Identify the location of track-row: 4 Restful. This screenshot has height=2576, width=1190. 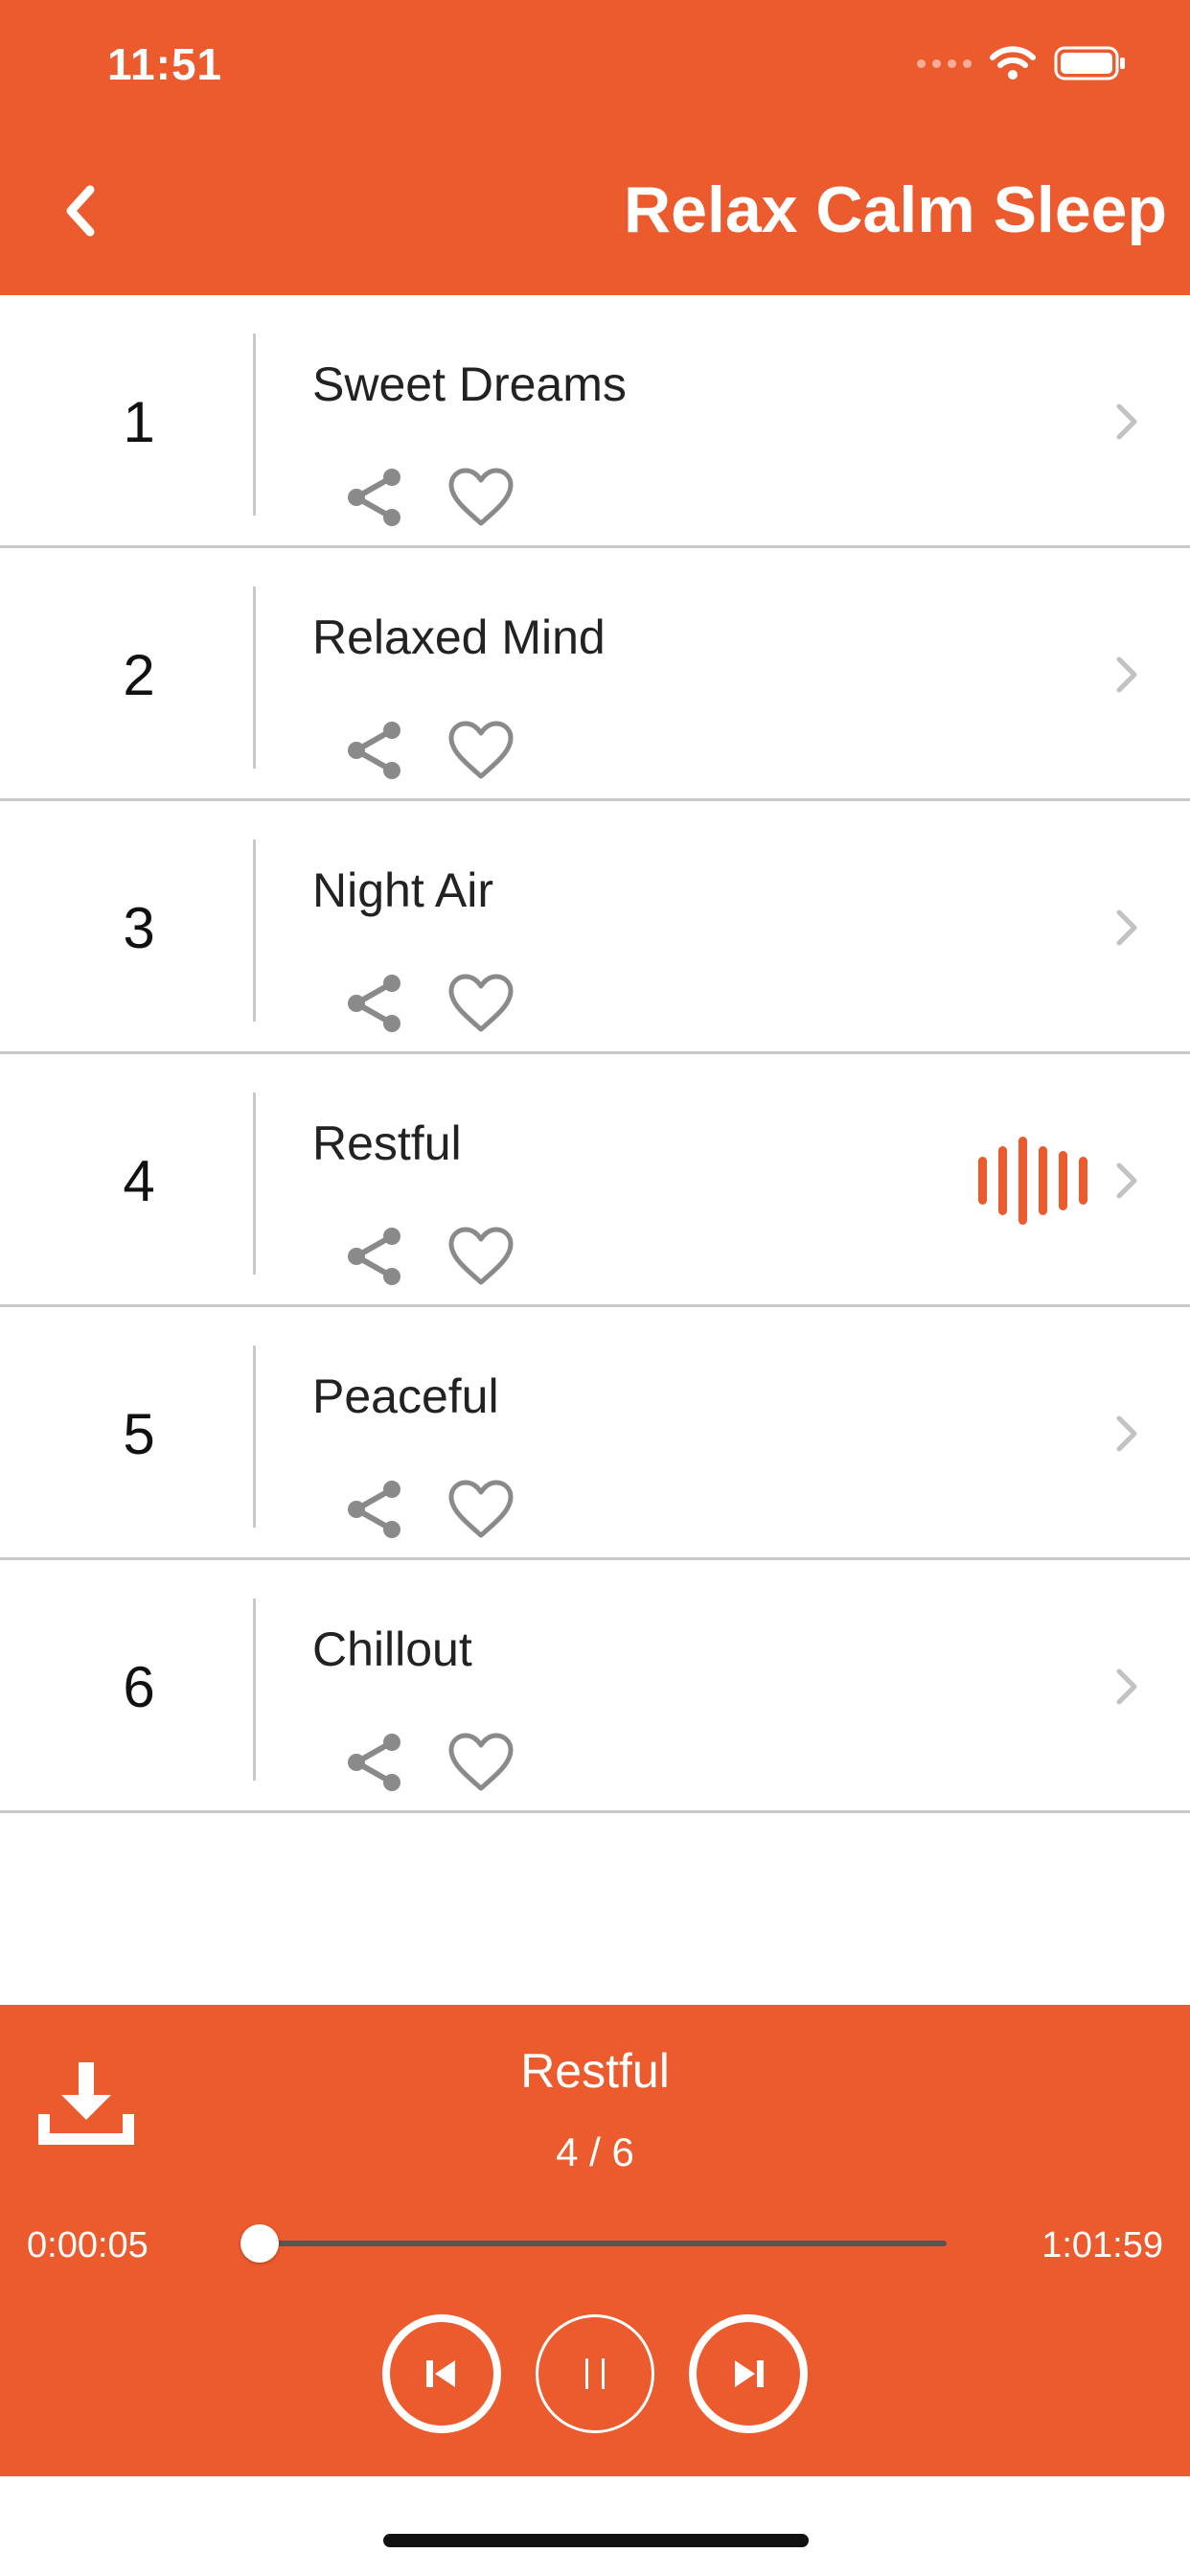
(595, 1180).